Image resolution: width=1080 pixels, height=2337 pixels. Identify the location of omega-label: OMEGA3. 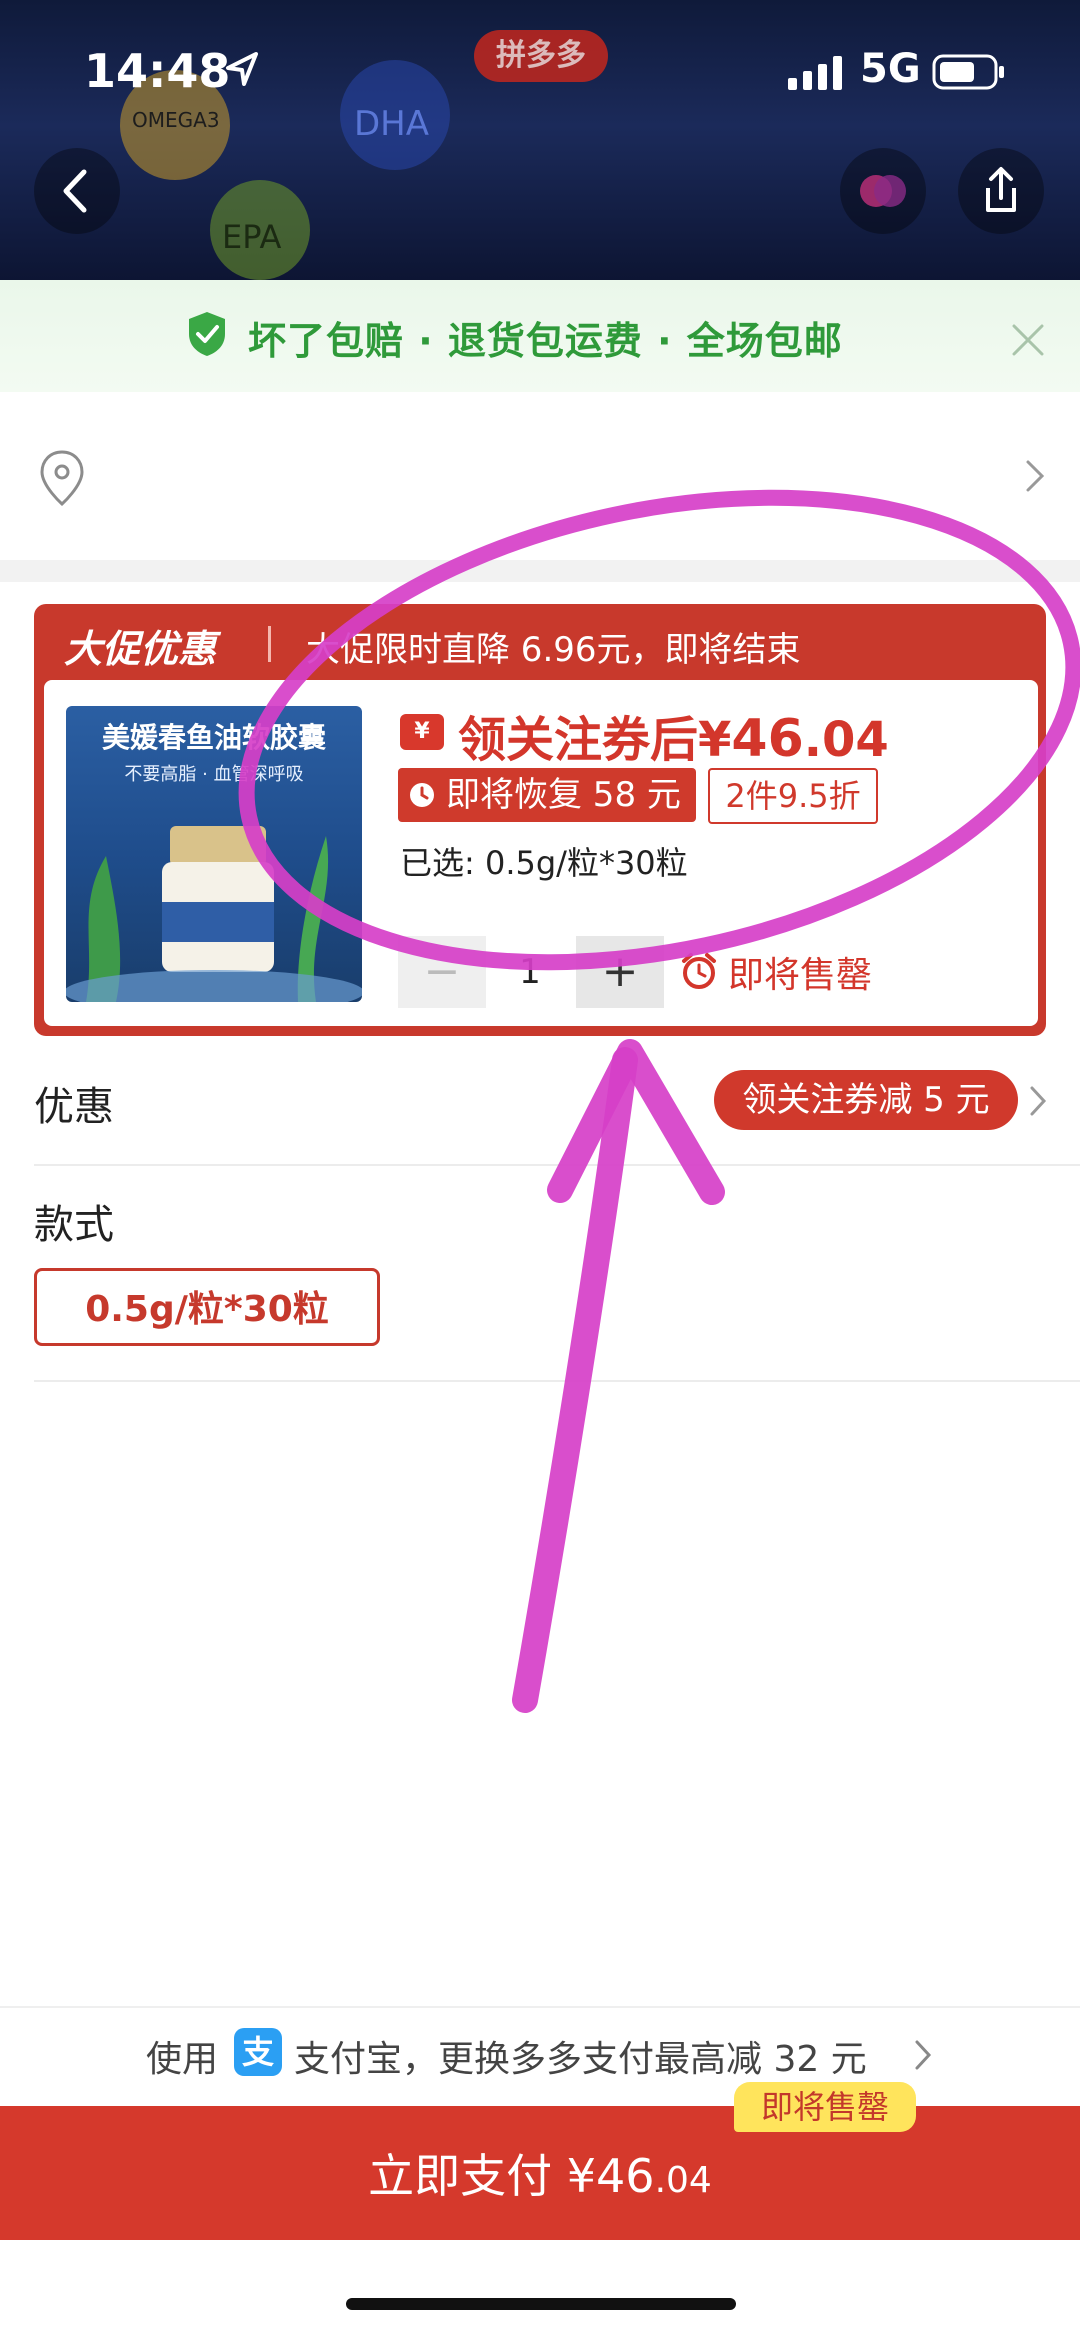
(176, 120).